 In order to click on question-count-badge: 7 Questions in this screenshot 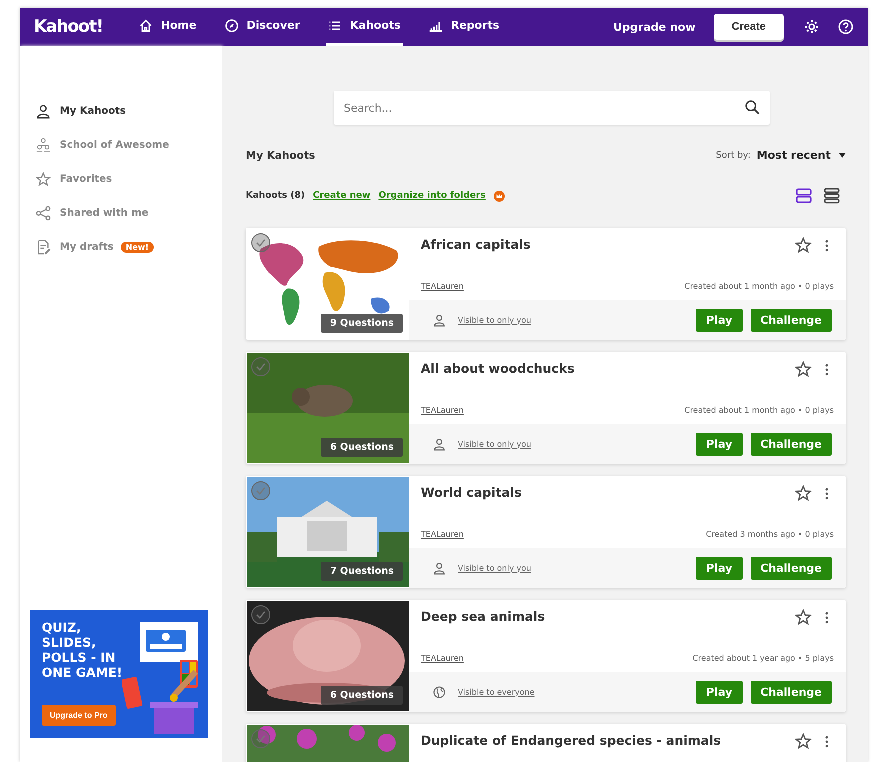, I will do `click(362, 571)`.